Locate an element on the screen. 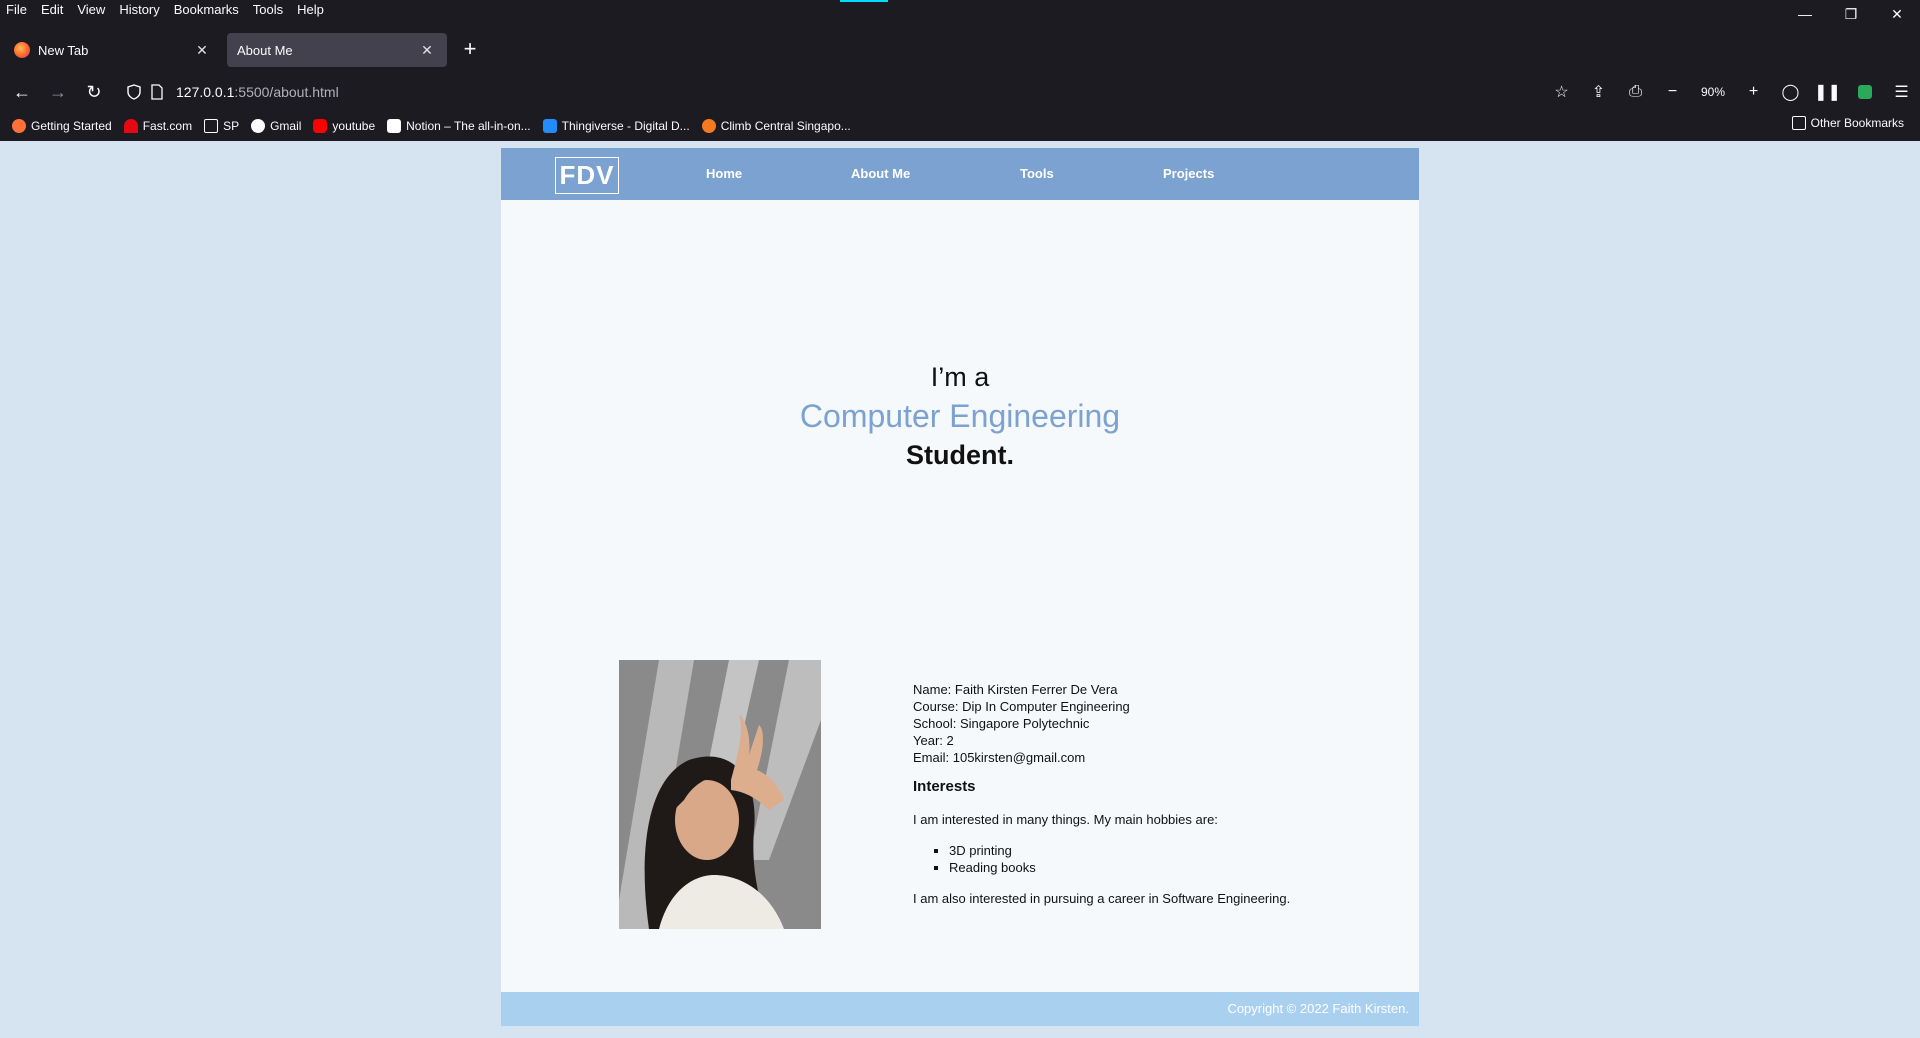 The height and width of the screenshot is (1038, 1920). climb-central-icon is located at coordinates (708, 126).